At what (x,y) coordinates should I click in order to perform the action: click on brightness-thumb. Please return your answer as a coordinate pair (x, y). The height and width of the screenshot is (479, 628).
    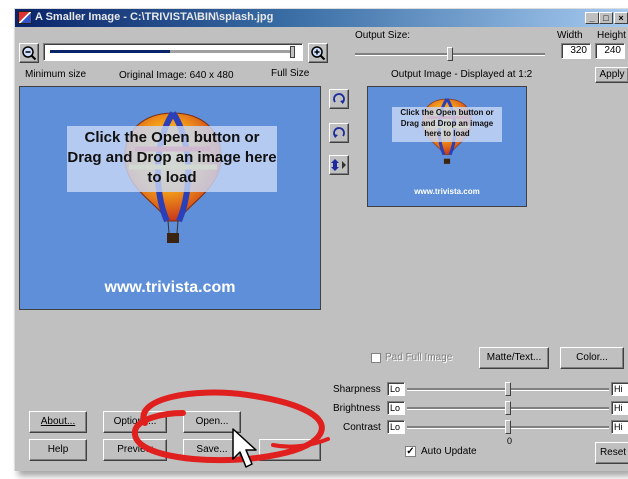
    Looking at the image, I should click on (508, 408).